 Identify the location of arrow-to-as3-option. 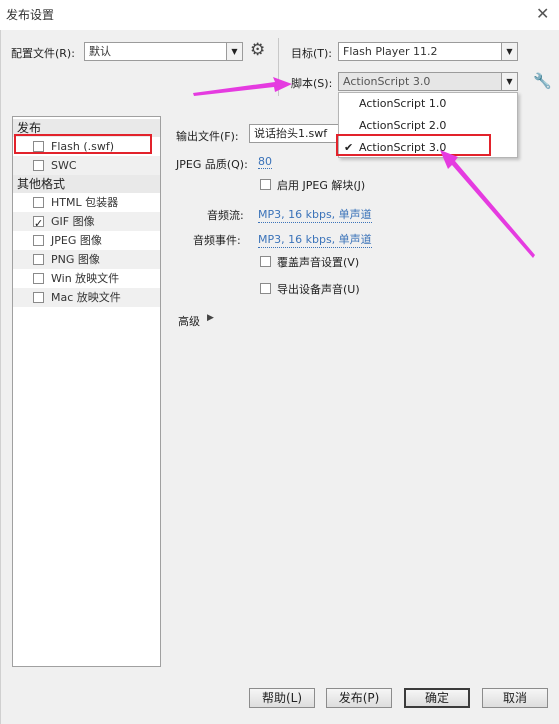
(487, 204).